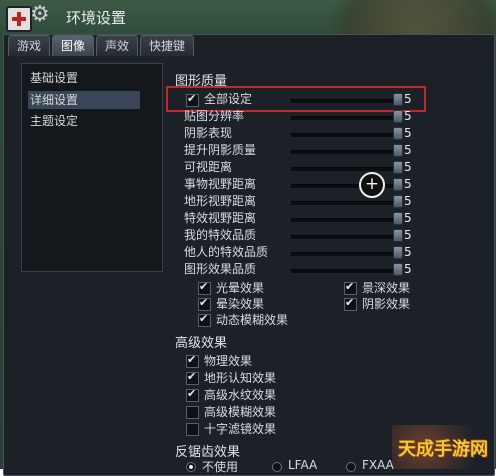 The width and height of the screenshot is (496, 476). I want to click on row-label: 我的特效品质, so click(220, 235).